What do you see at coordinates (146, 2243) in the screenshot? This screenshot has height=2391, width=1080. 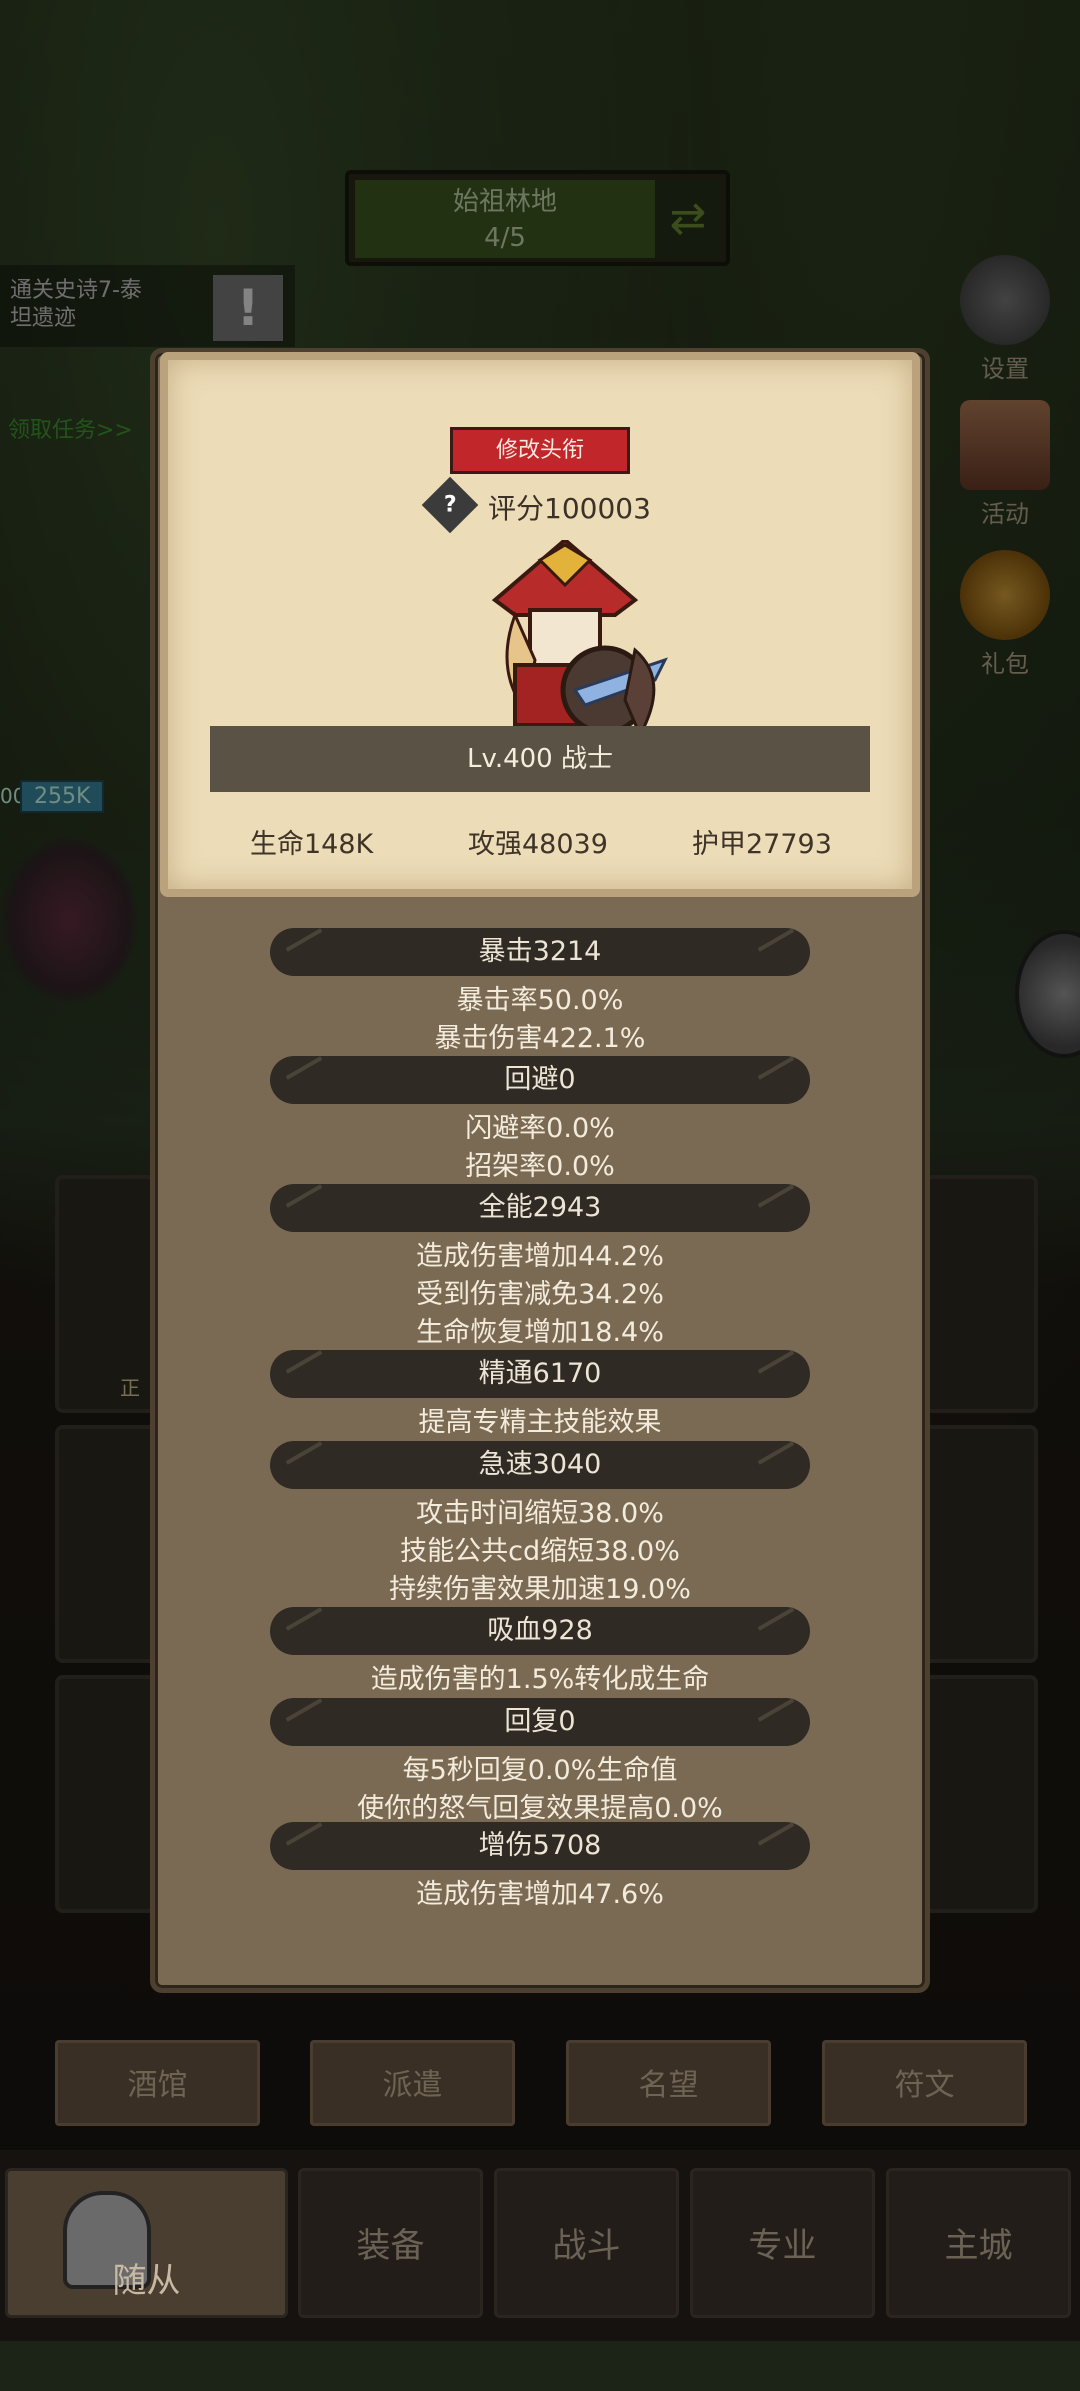 I see `nav-followers: 随从` at bounding box center [146, 2243].